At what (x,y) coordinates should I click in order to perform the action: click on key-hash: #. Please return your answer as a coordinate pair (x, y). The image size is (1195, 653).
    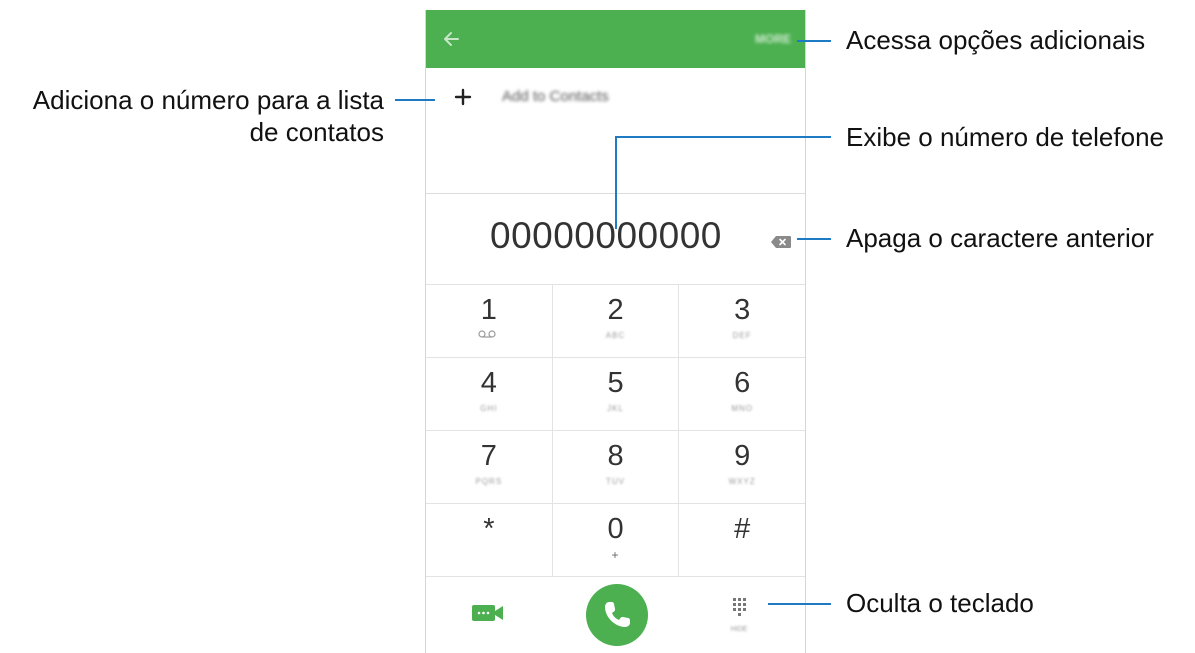
    Looking at the image, I should click on (742, 540).